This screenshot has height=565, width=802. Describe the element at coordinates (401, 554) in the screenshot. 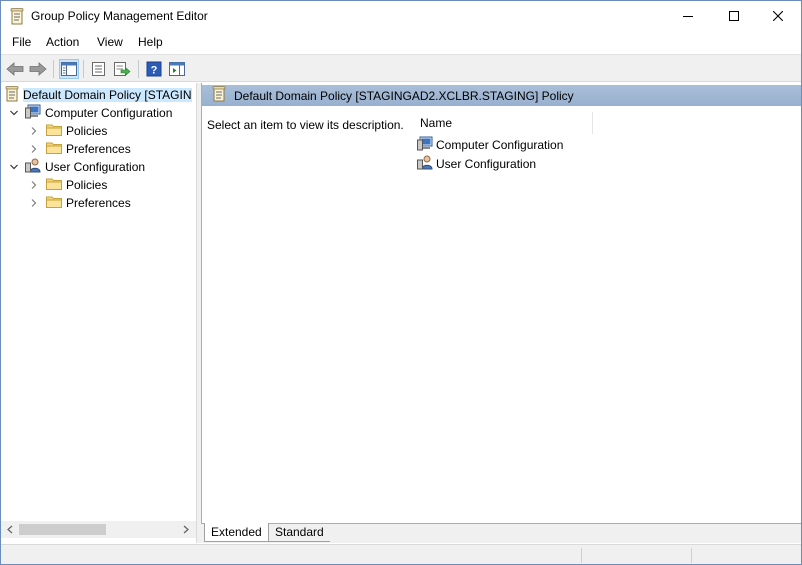

I see `status-bar` at that location.